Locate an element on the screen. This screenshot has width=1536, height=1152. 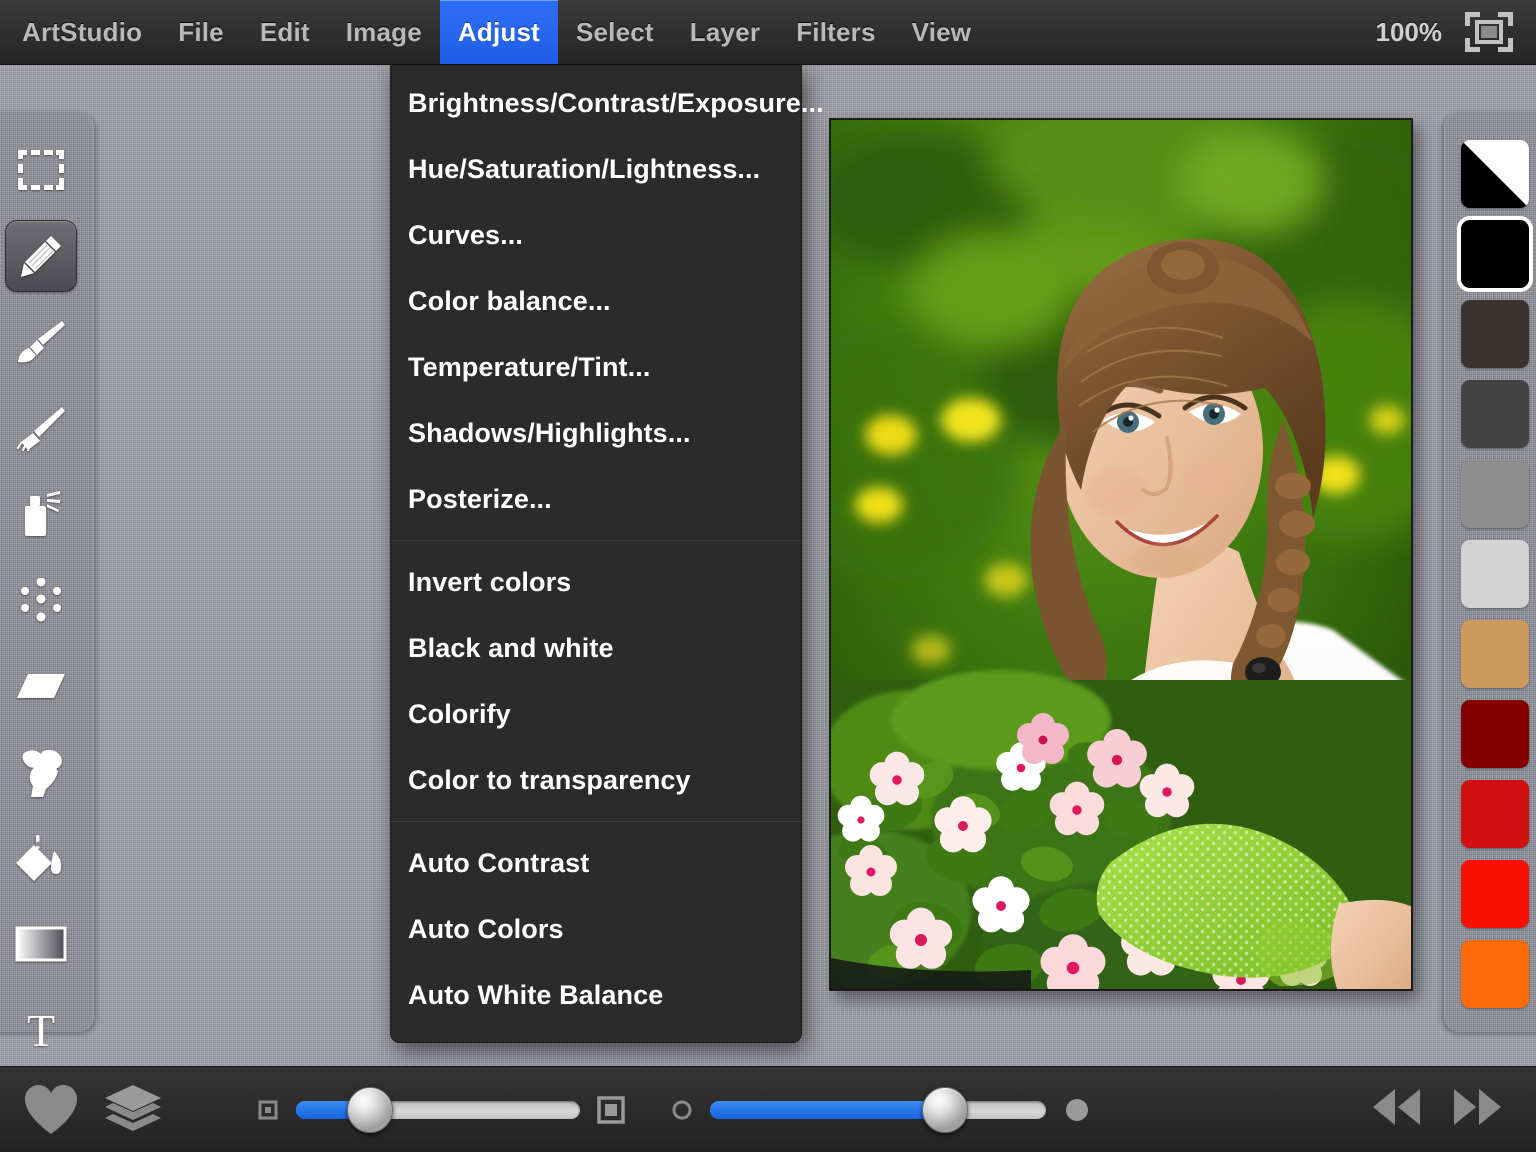
dashed-rectangle-icon is located at coordinates (41, 170).